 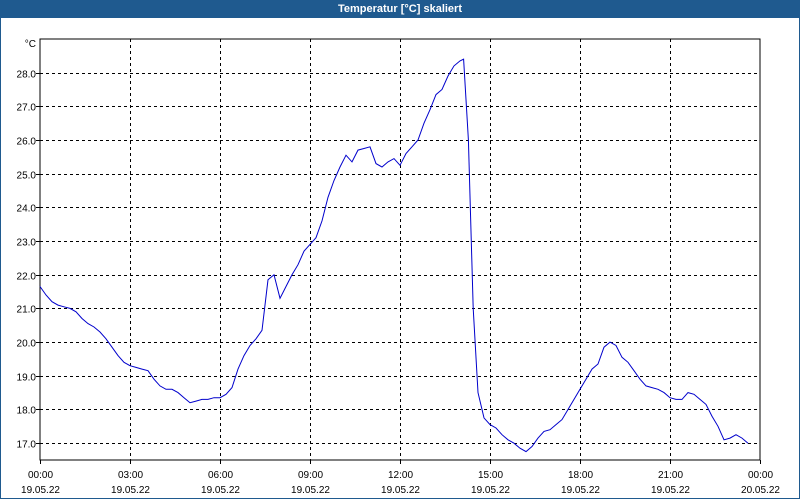 What do you see at coordinates (27, 176) in the screenshot?
I see `y-tick-label: 25.0` at bounding box center [27, 176].